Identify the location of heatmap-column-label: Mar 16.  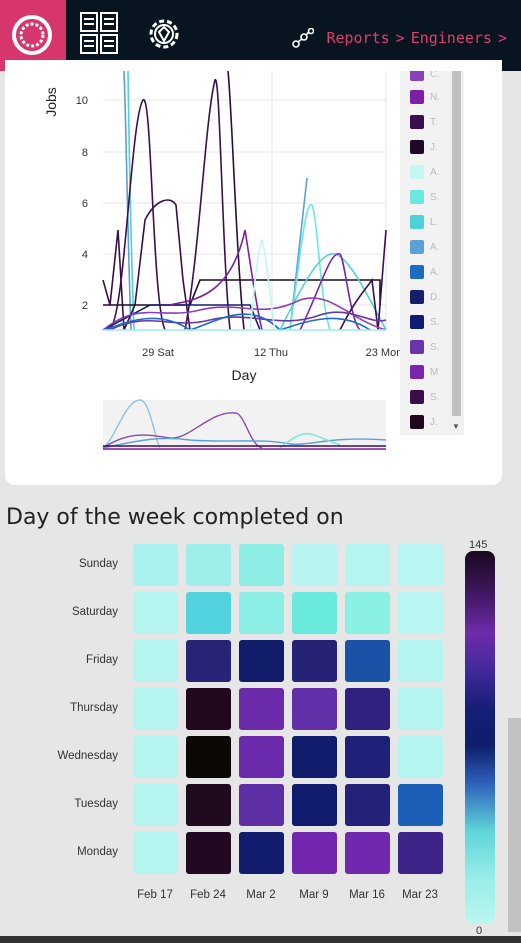
(367, 895).